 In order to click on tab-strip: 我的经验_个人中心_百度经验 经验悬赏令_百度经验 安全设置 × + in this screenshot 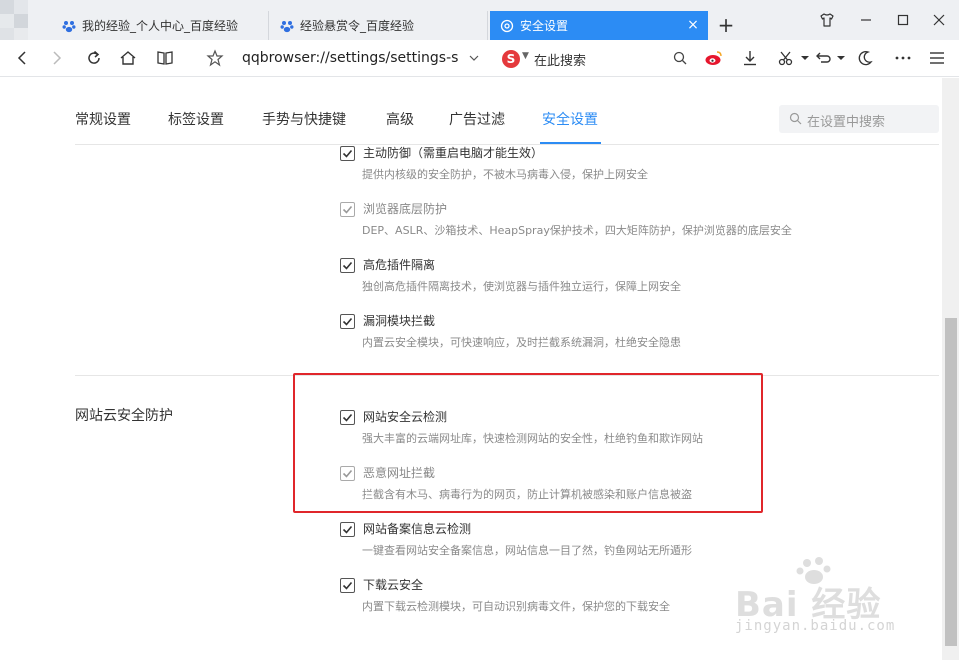, I will do `click(479, 20)`.